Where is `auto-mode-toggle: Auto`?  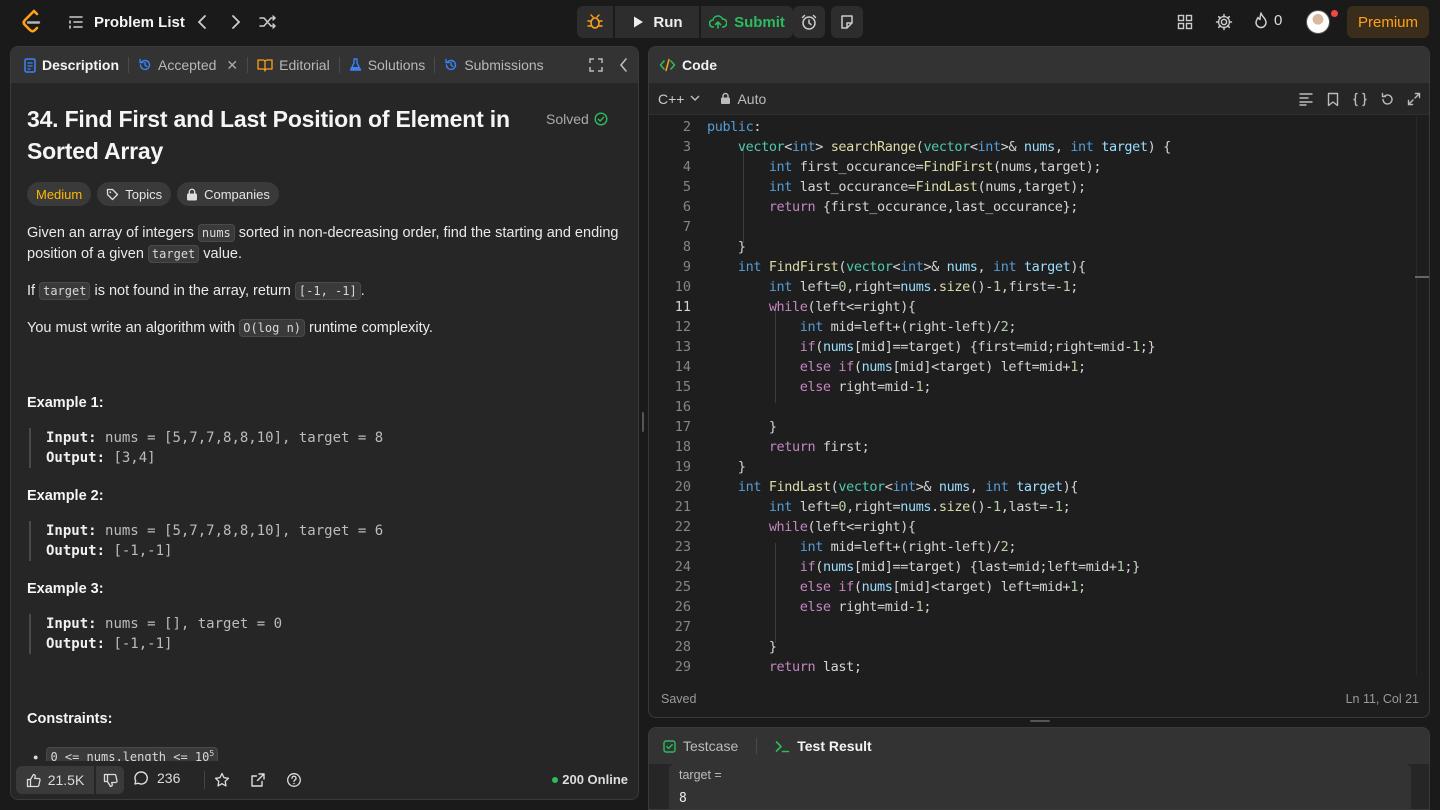 auto-mode-toggle: Auto is located at coordinates (743, 99).